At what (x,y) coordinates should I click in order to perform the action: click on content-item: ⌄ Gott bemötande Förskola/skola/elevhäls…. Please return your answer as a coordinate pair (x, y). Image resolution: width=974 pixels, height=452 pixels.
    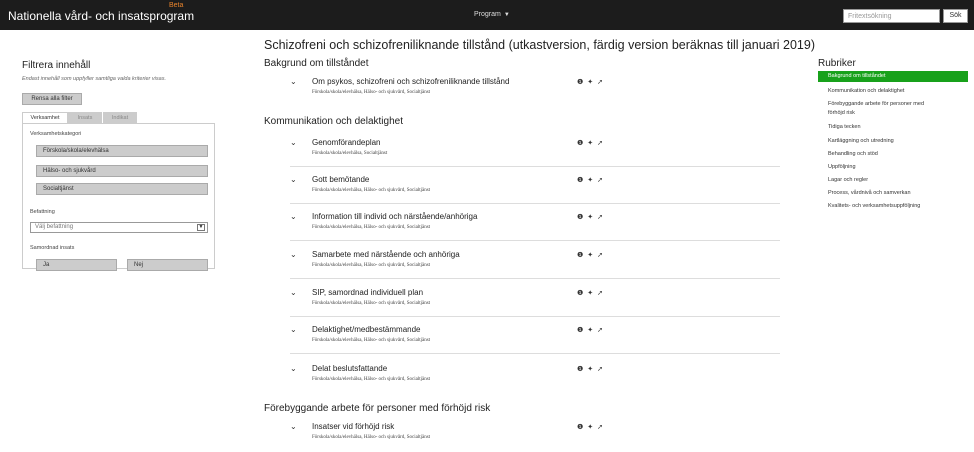
    Looking at the image, I should click on (540, 190).